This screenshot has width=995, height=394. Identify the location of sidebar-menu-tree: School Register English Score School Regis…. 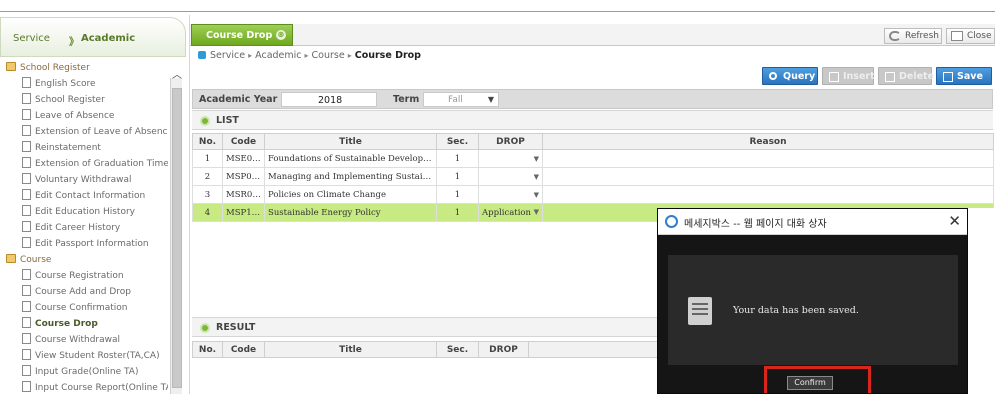
(84, 227).